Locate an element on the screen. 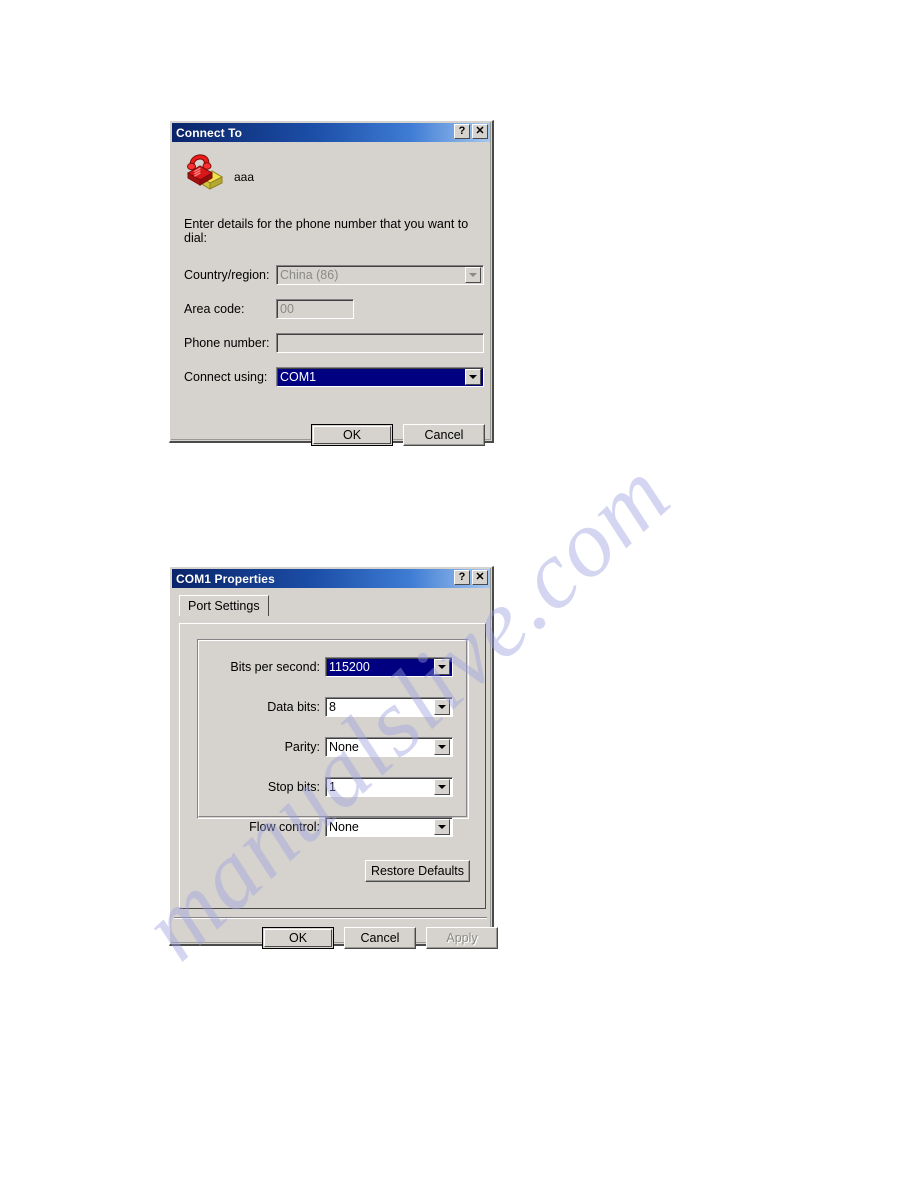 The width and height of the screenshot is (918, 1188). row-flow-control: Flow control: None is located at coordinates (334, 827).